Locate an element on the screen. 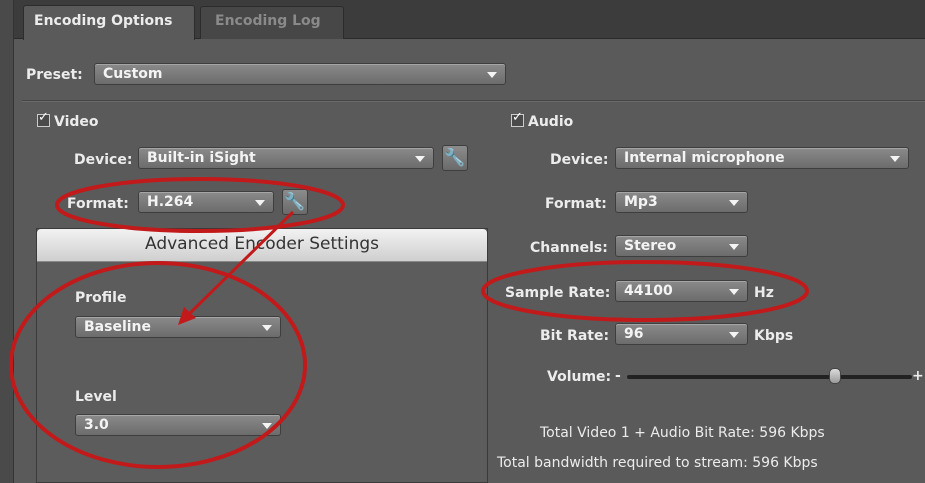  bit-rate-label: Bit Rate: is located at coordinates (575, 336).